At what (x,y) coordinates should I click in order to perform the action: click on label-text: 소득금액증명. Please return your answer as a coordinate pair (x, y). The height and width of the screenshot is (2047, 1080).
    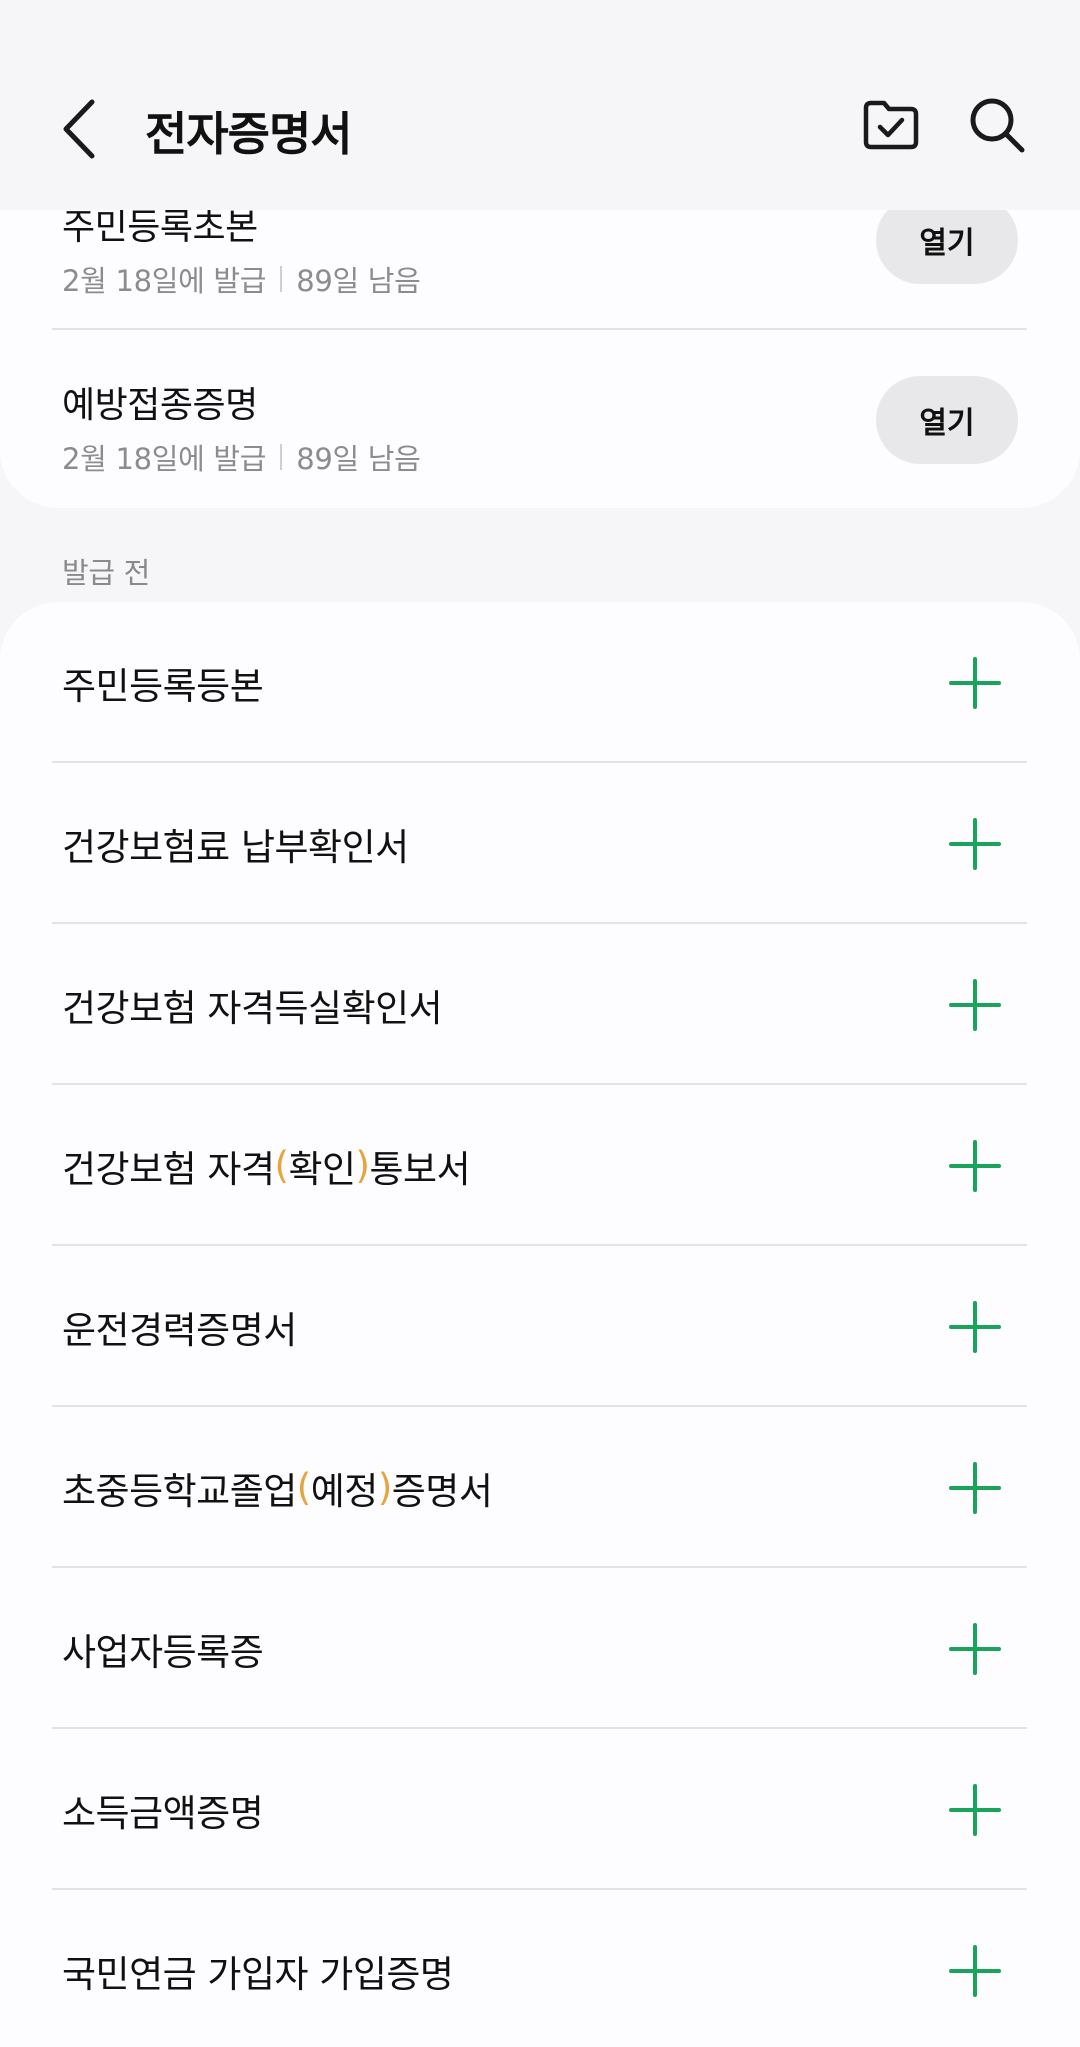
    Looking at the image, I should click on (163, 1813).